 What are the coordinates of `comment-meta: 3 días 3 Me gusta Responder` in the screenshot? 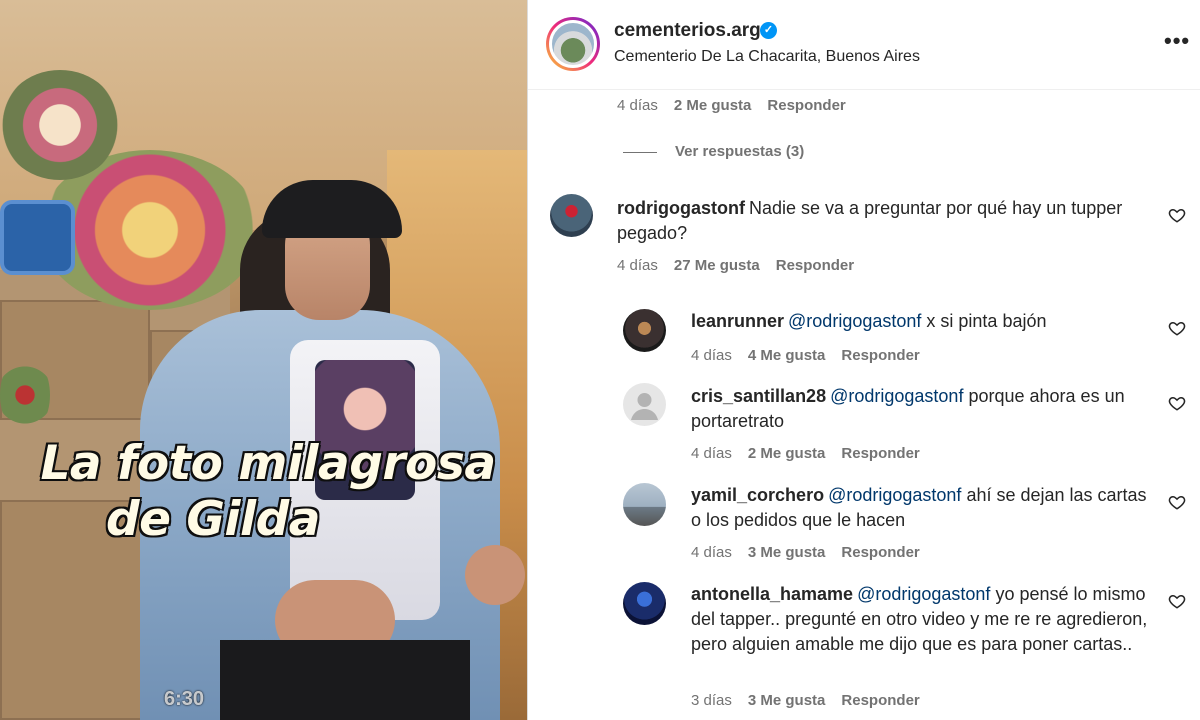 It's located at (813, 700).